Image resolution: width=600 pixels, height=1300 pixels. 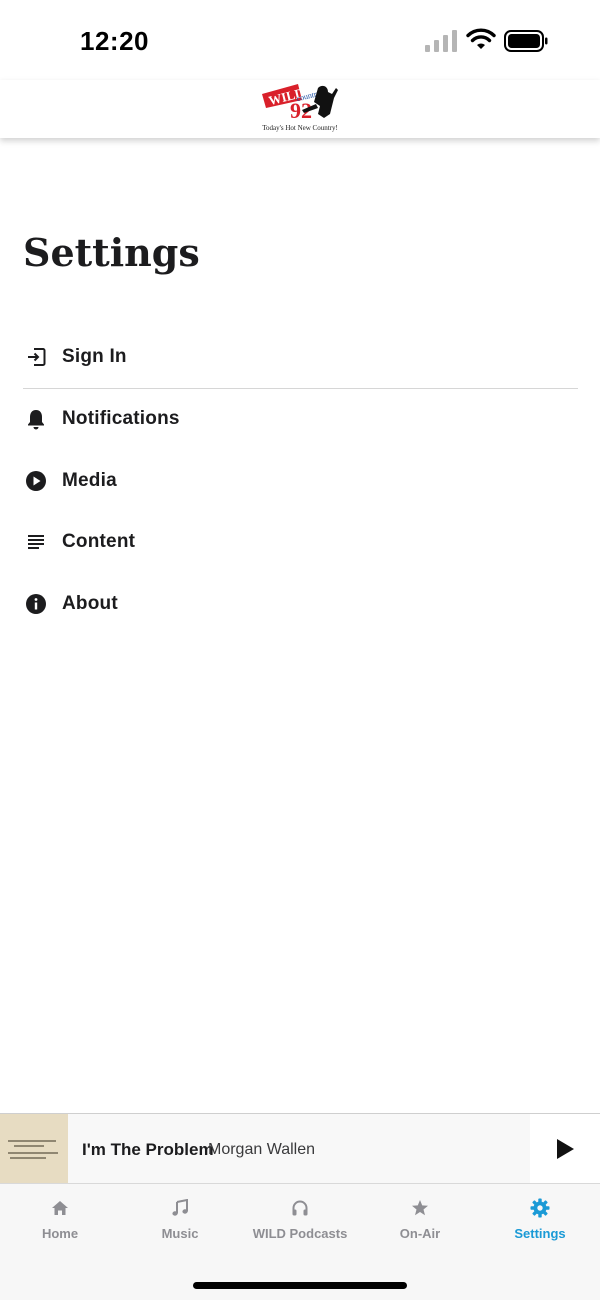 What do you see at coordinates (90, 603) in the screenshot?
I see `settings-item-label: About` at bounding box center [90, 603].